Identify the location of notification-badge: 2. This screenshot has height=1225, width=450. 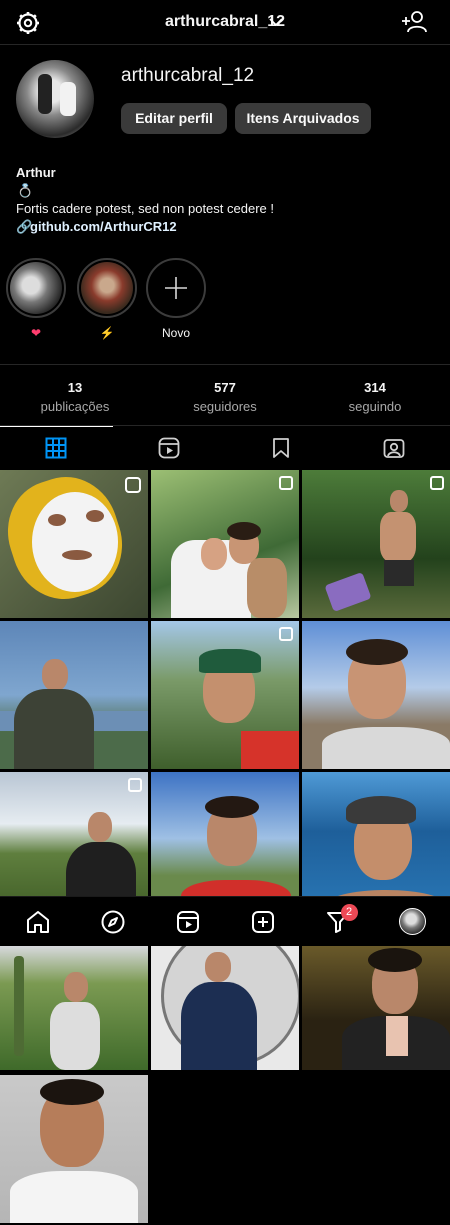
(349, 912).